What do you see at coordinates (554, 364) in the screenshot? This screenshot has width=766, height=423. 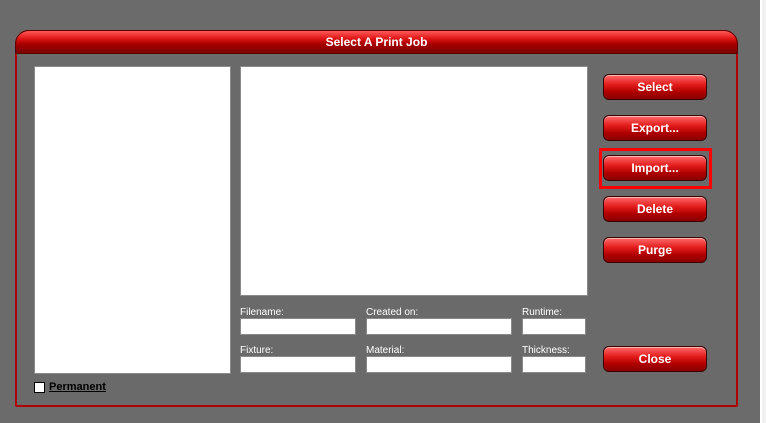 I see `thickness-field` at bounding box center [554, 364].